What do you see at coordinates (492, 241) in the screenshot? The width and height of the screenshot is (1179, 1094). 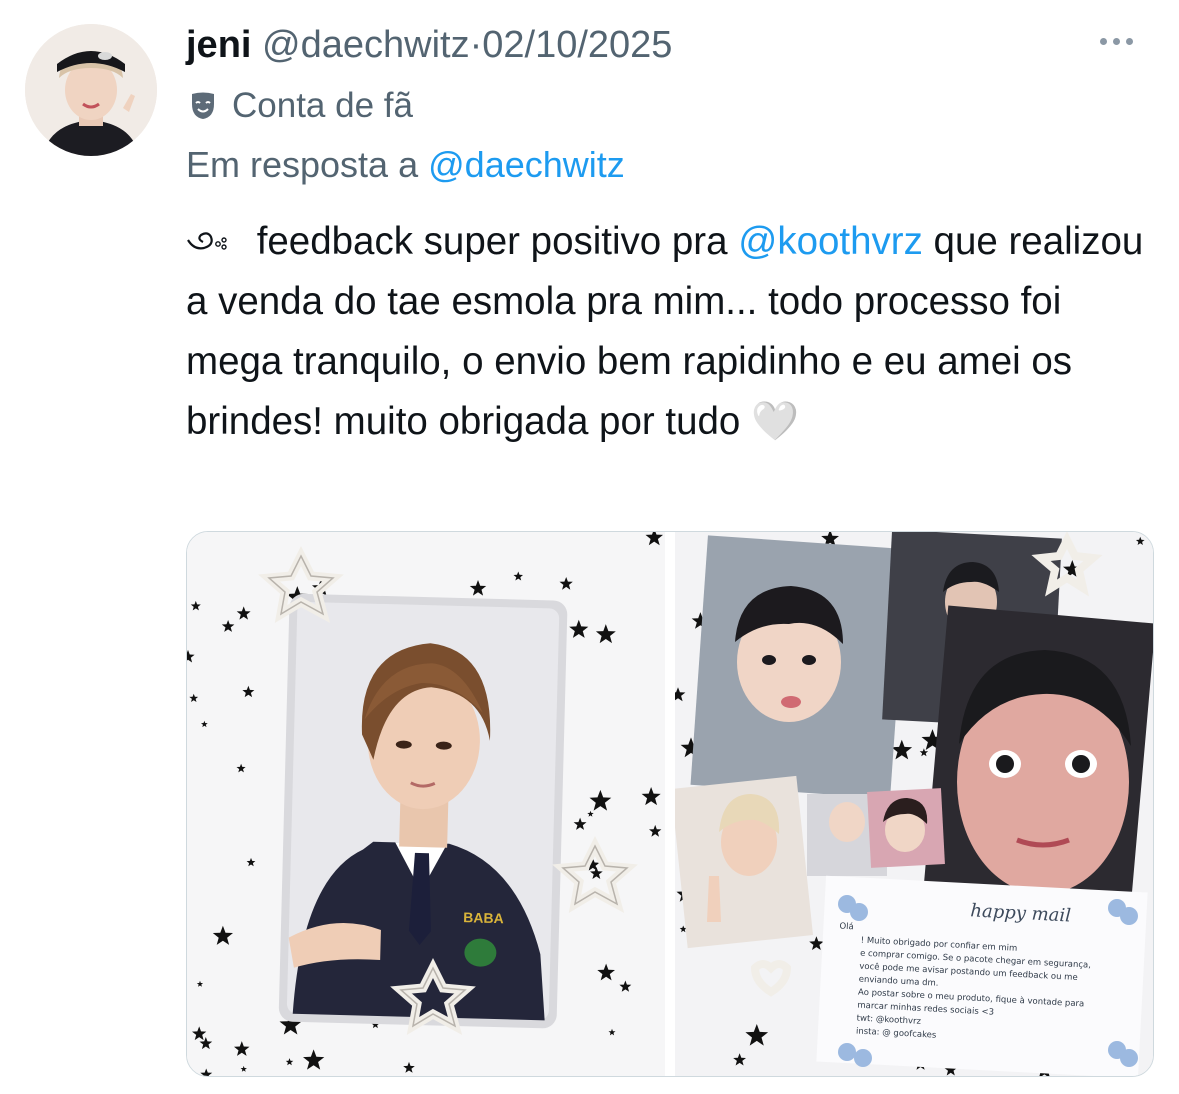 I see `tweet-text-start: feedback super positivo pra` at bounding box center [492, 241].